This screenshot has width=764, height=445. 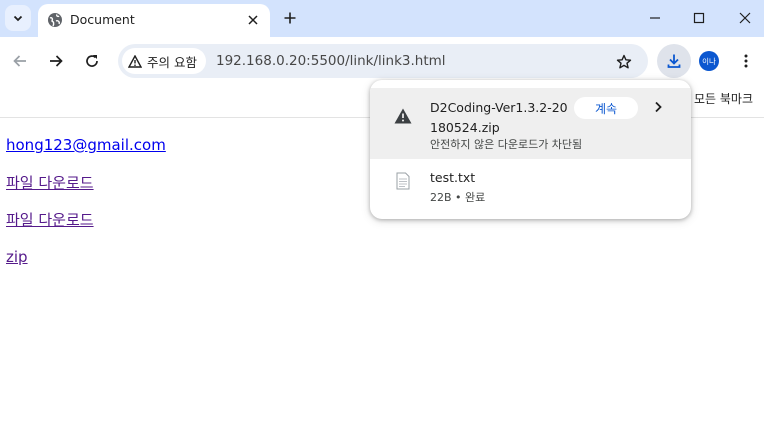 I want to click on avatar: 이나, so click(x=709, y=61).